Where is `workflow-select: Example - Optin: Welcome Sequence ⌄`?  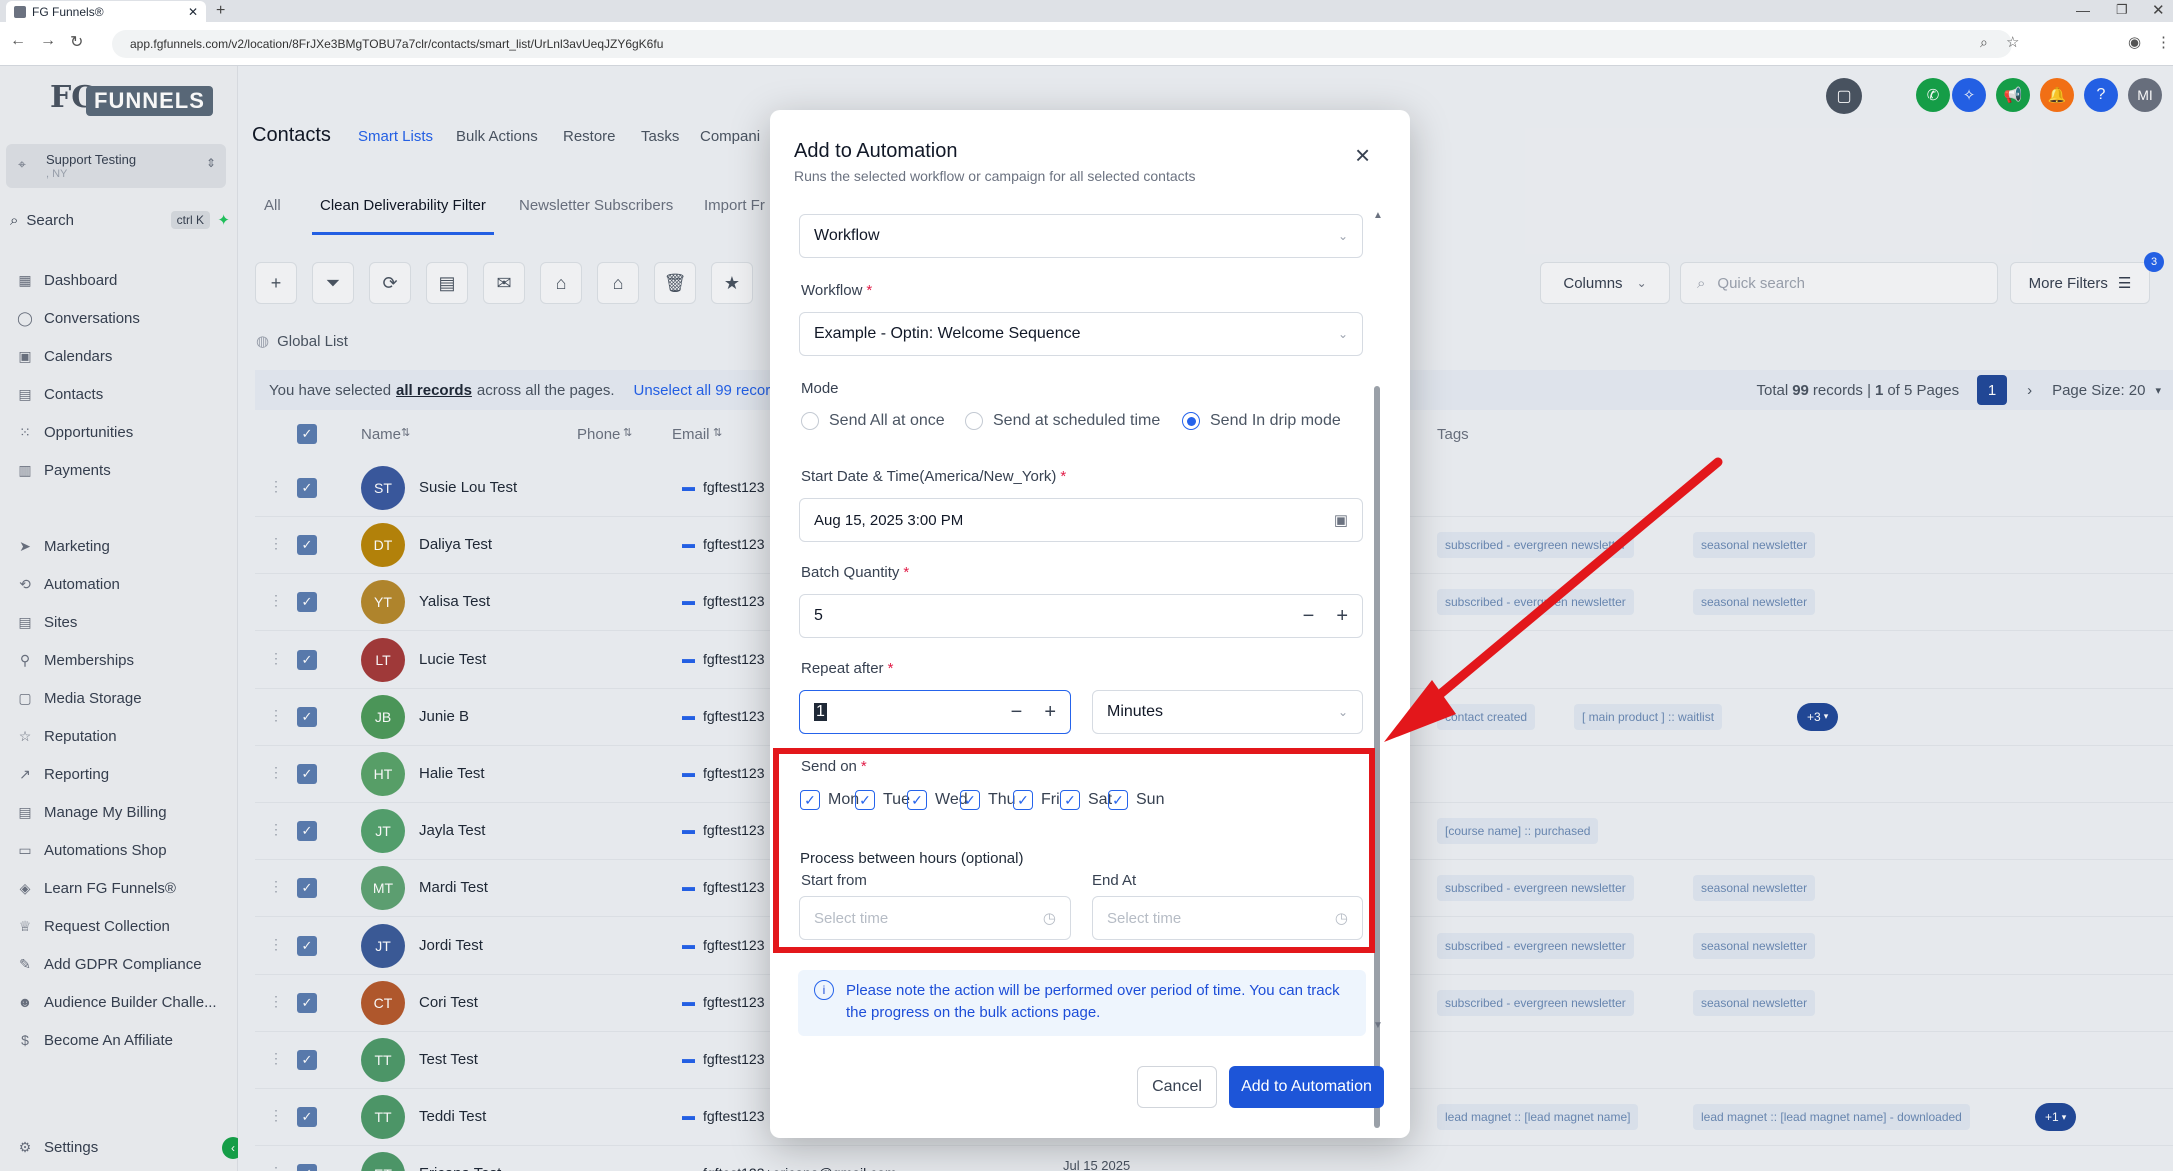 workflow-select: Example - Optin: Welcome Sequence ⌄ is located at coordinates (1081, 334).